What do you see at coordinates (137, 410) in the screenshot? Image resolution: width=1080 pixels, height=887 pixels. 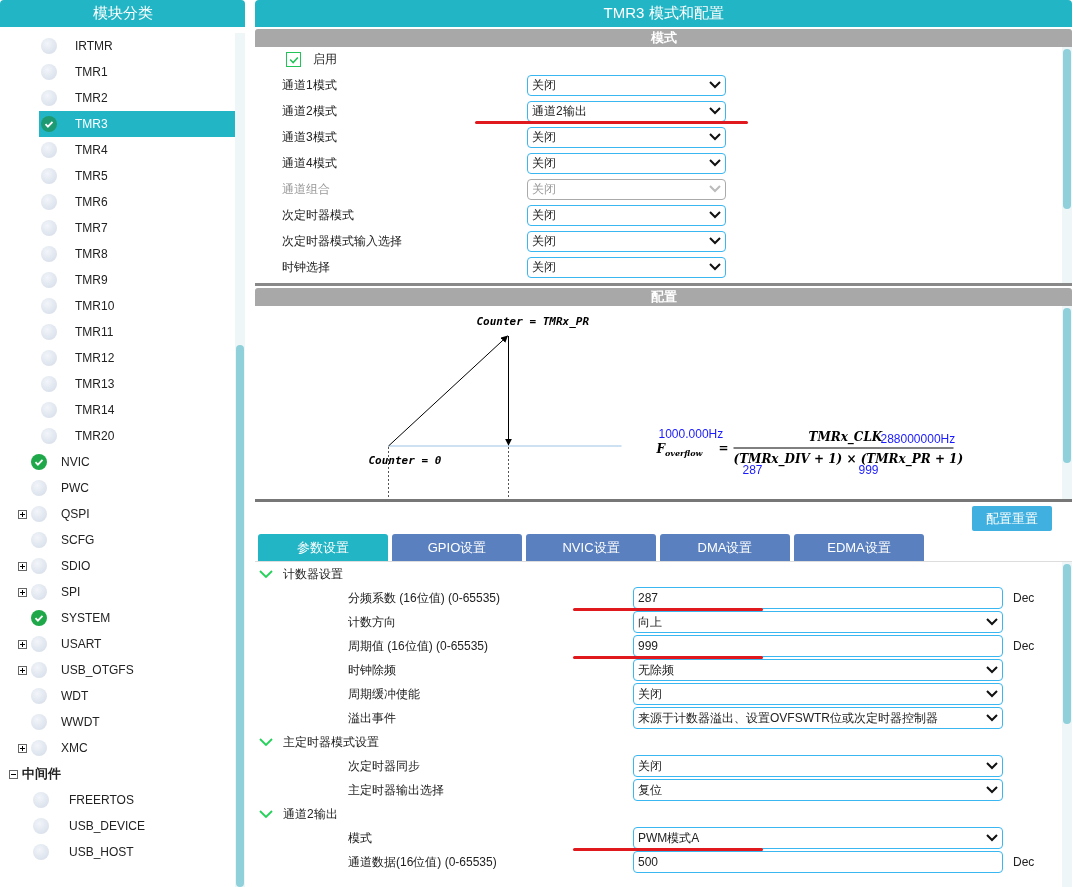 I see `tree-item: TMR14` at bounding box center [137, 410].